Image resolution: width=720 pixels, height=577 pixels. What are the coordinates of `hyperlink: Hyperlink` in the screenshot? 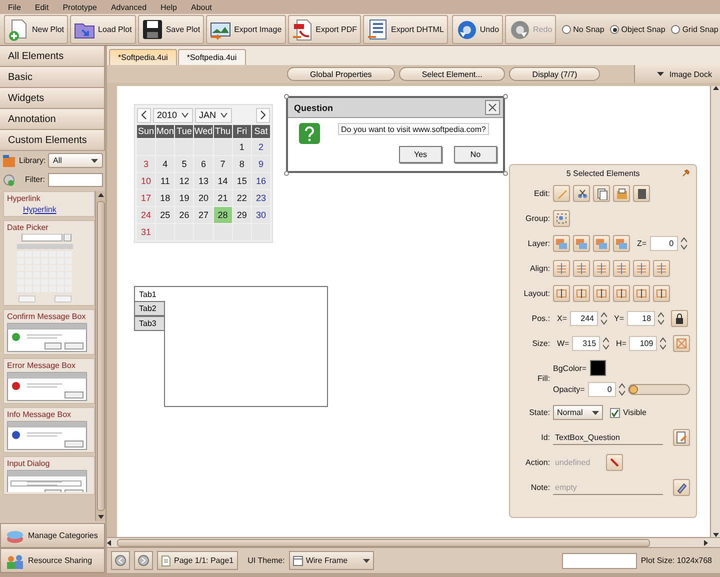 It's located at (49, 209).